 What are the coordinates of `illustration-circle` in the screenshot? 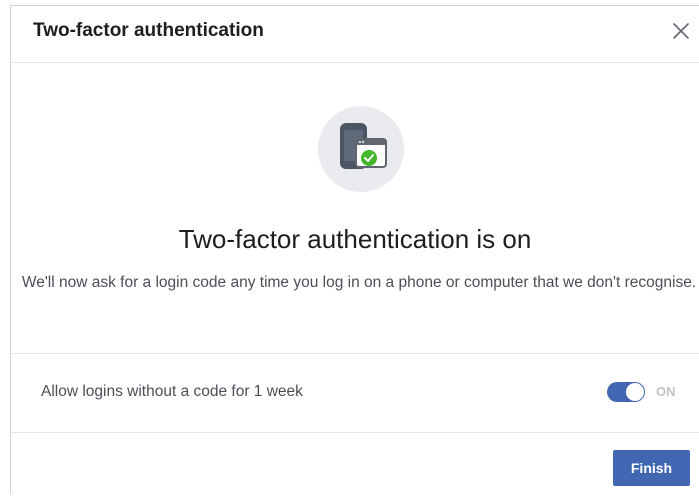 It's located at (361, 149).